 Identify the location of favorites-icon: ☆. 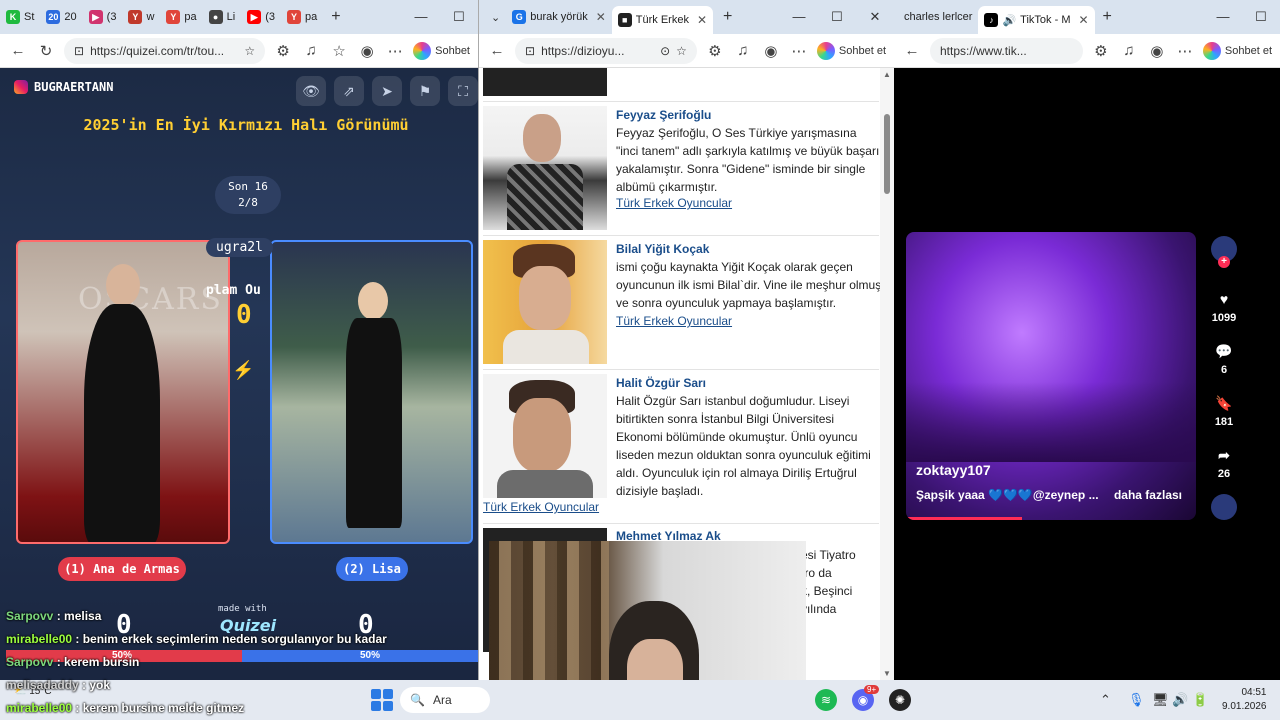
(339, 51).